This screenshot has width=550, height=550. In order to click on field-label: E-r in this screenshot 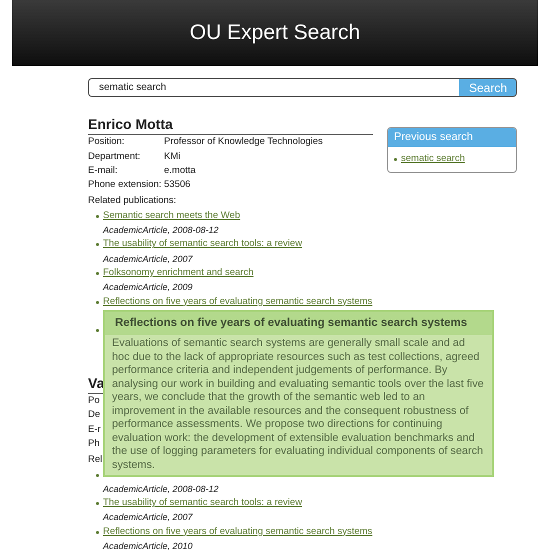, I will do `click(94, 429)`.